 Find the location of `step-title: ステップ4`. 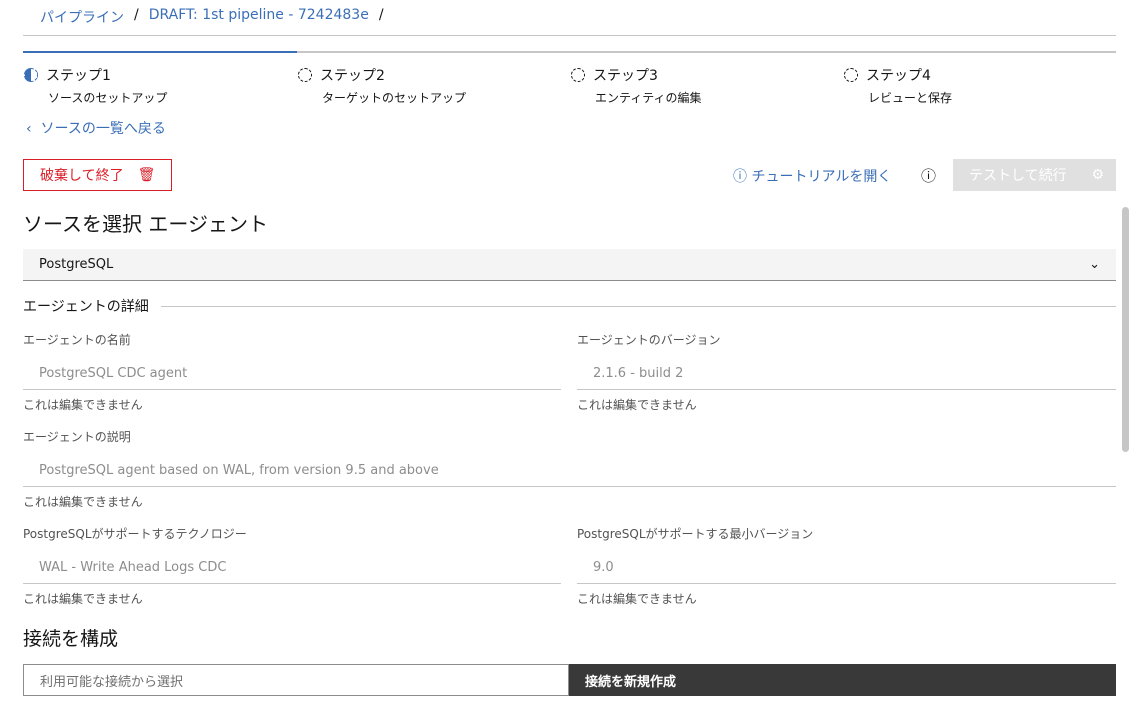

step-title: ステップ4 is located at coordinates (898, 76).